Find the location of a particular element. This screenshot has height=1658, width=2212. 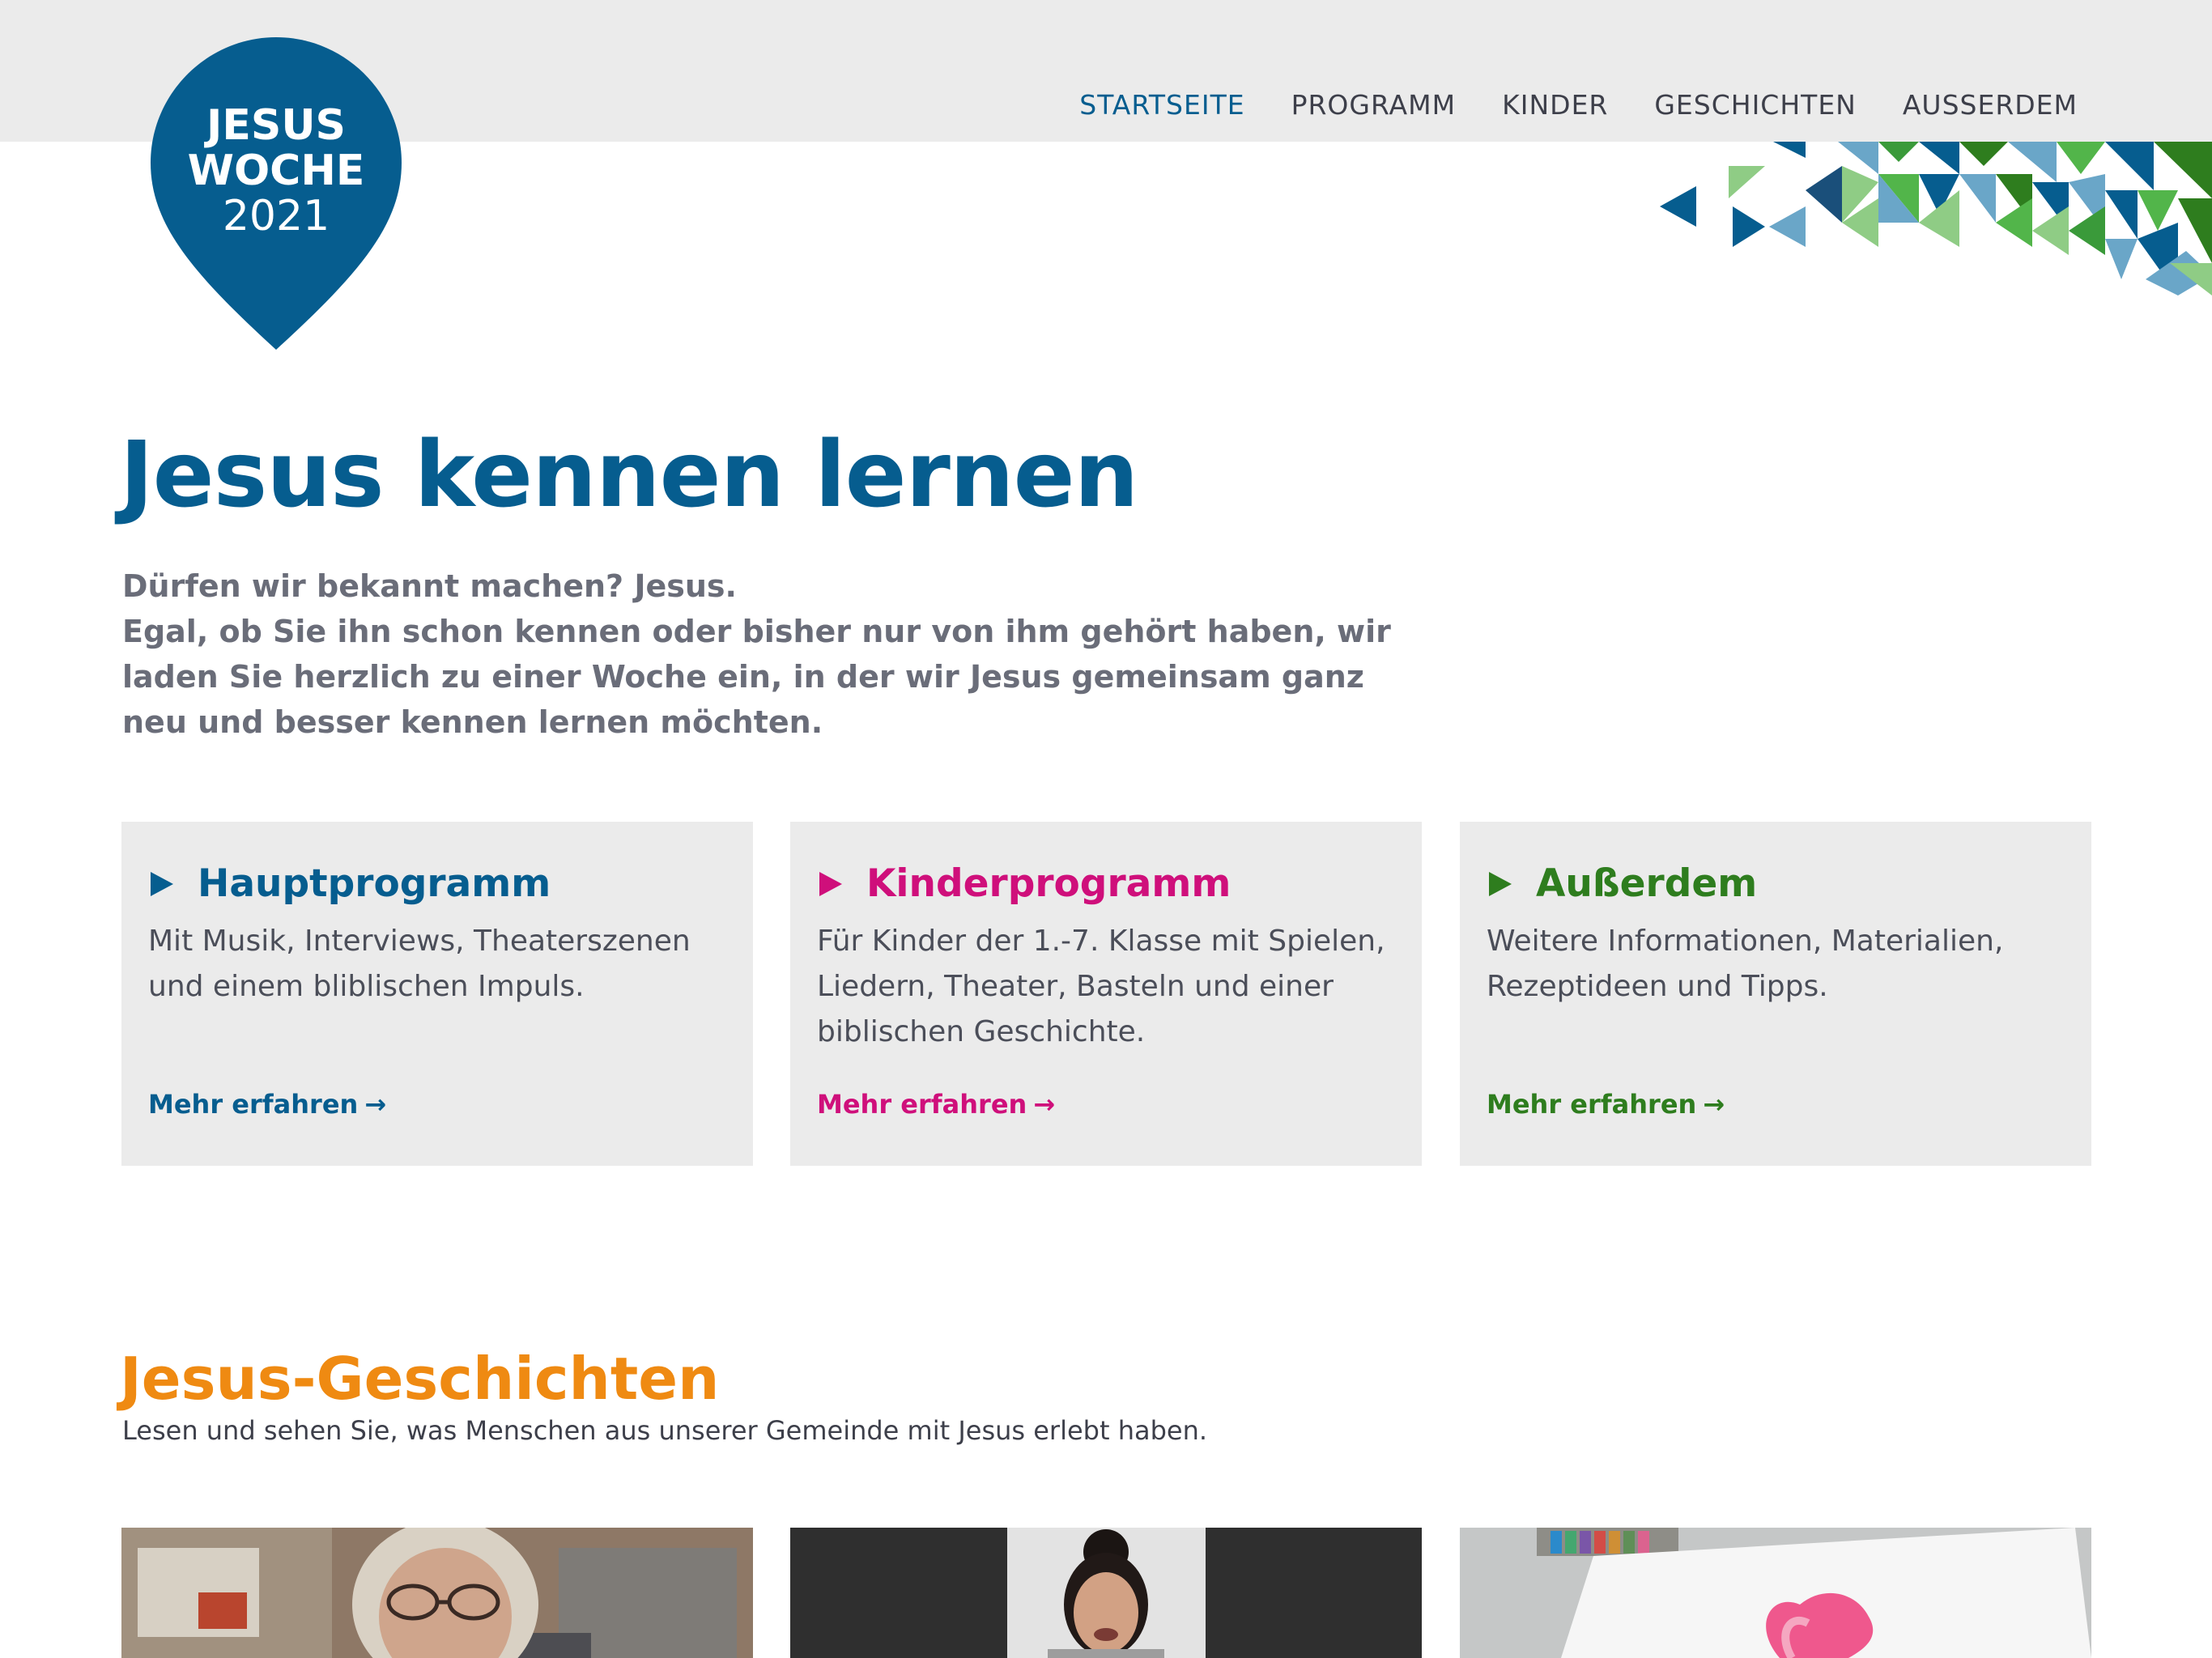

card-description-line: biblischen Geschichte. is located at coordinates (982, 1031).